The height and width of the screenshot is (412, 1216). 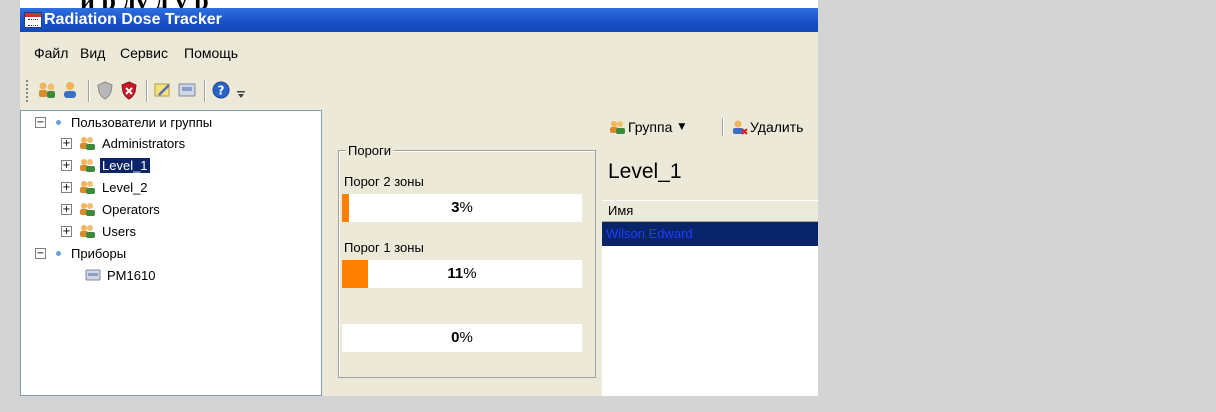 I want to click on tree-node-device: PM1610, so click(x=121, y=275).